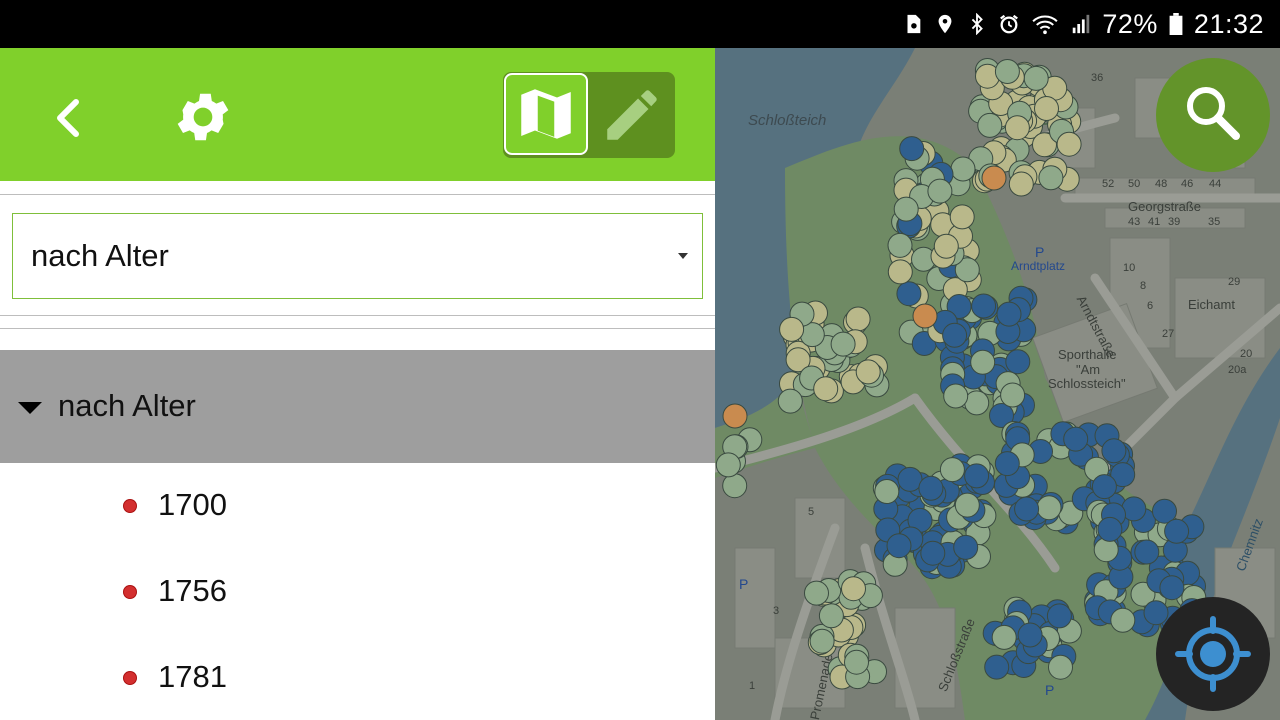 The image size is (1280, 720). What do you see at coordinates (640, 24) in the screenshot?
I see `status-bar: 72% 21:32` at bounding box center [640, 24].